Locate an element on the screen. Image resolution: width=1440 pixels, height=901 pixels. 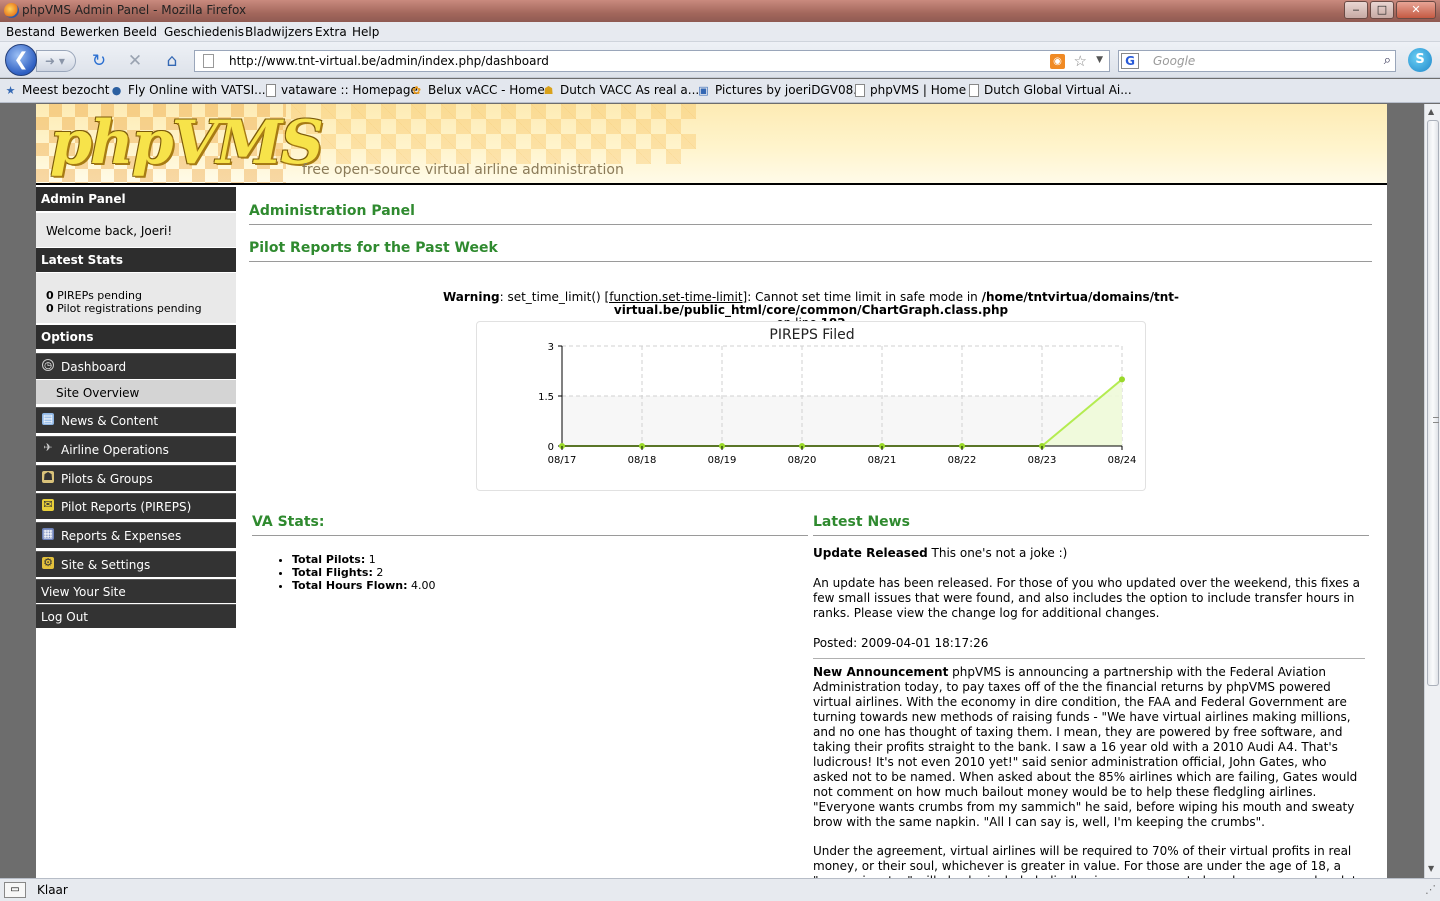
forward-button: ➜ ▾ is located at coordinates (56, 61).